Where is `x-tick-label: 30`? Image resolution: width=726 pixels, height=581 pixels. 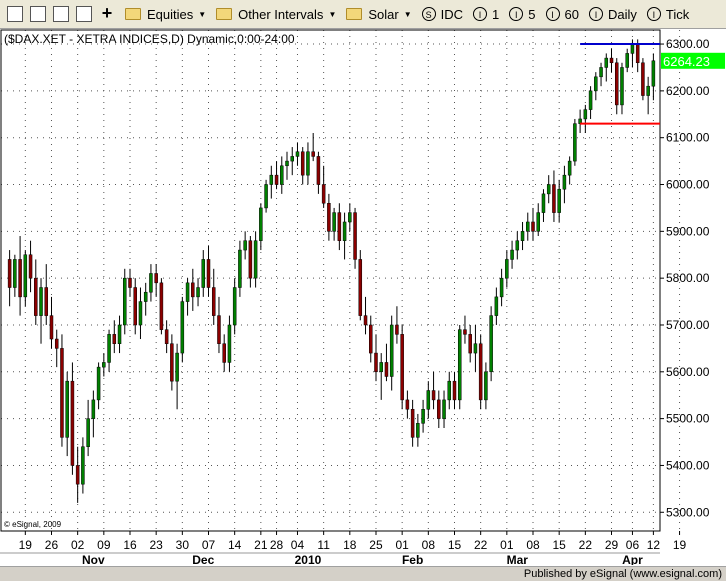 x-tick-label: 30 is located at coordinates (183, 545).